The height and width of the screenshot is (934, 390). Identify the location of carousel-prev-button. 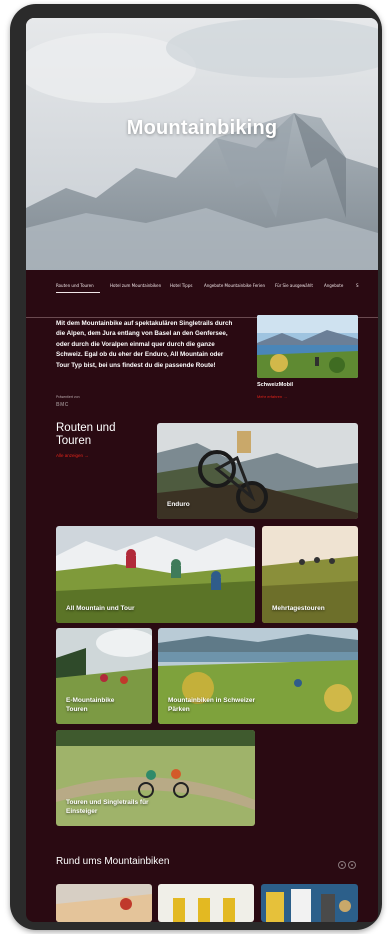
(342, 865).